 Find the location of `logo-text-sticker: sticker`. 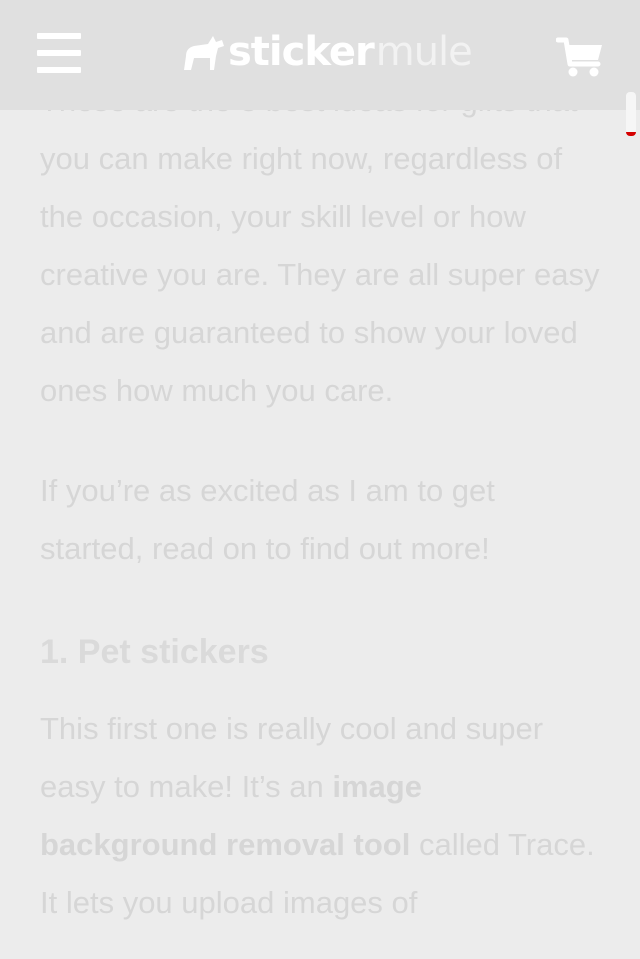

logo-text-sticker: sticker is located at coordinates (301, 52).